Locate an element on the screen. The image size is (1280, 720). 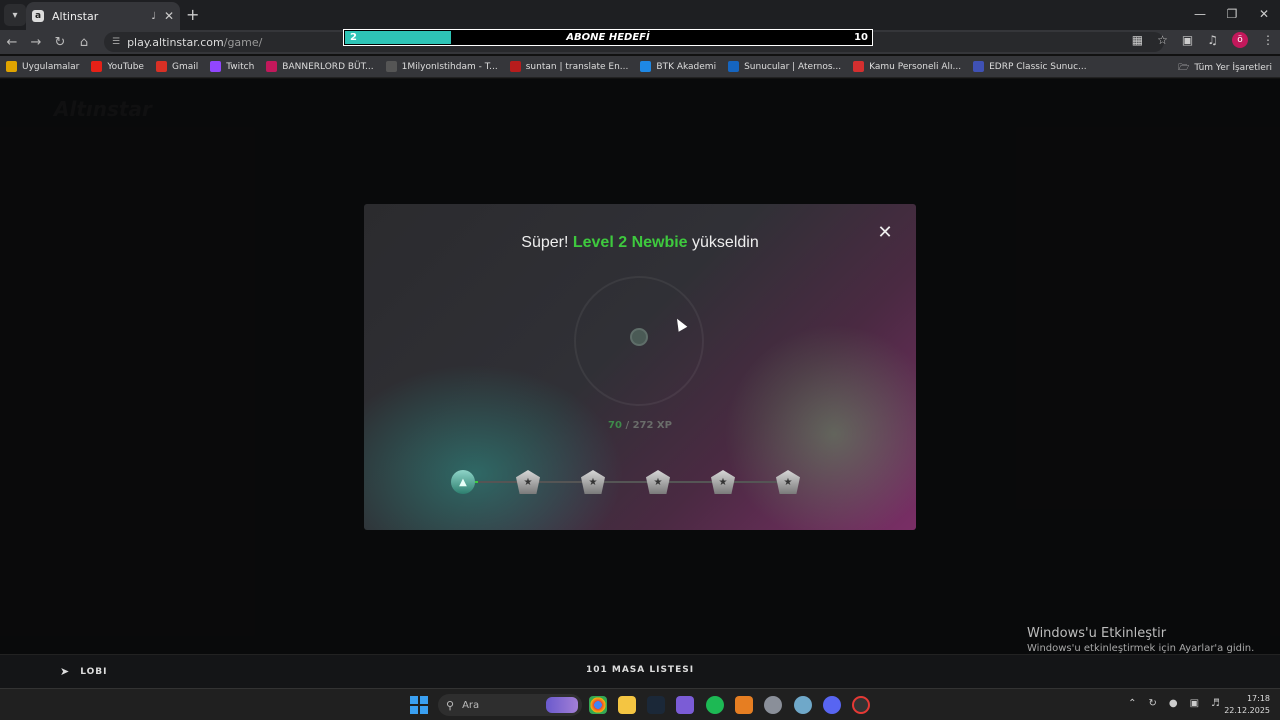
site-favicon-icon: a is located at coordinates (38, 16).